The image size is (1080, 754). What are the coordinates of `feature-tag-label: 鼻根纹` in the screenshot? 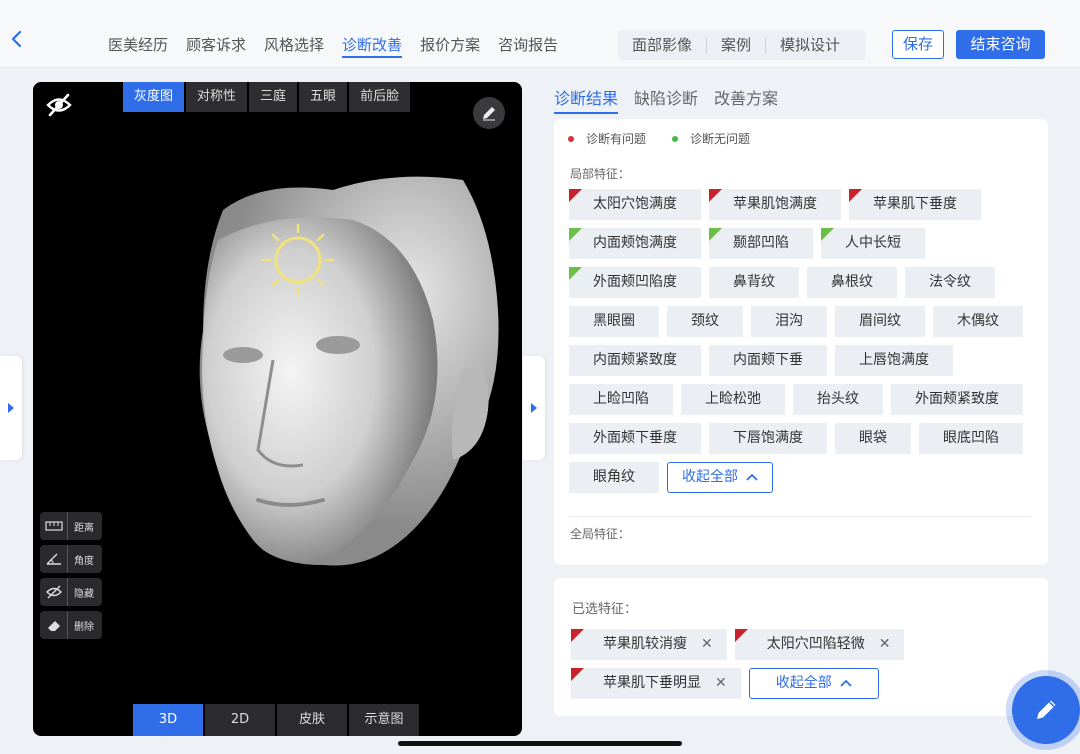 It's located at (852, 282).